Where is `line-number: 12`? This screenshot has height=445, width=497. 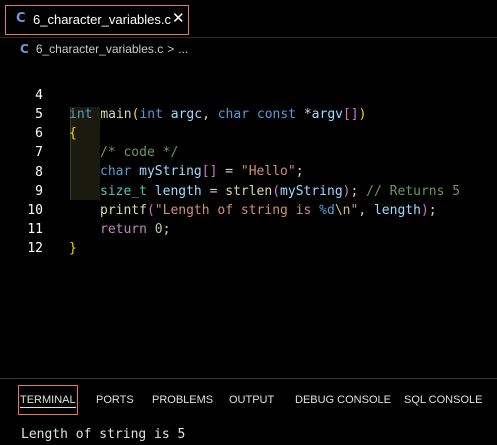
line-number: 12 is located at coordinates (35, 248).